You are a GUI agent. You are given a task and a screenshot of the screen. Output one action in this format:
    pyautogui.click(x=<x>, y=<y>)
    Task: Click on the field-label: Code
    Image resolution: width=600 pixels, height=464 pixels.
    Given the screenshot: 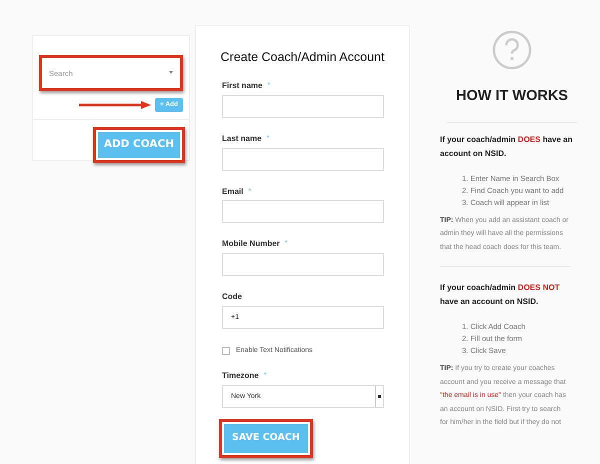 What is the action you would take?
    pyautogui.click(x=232, y=297)
    